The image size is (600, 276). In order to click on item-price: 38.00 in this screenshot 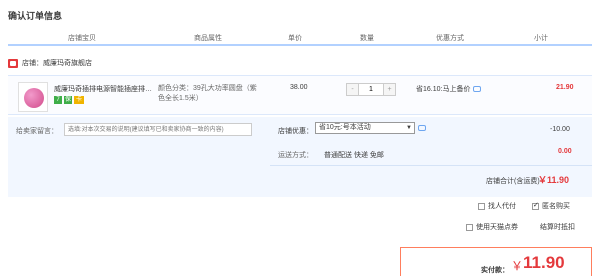, I will do `click(299, 87)`.